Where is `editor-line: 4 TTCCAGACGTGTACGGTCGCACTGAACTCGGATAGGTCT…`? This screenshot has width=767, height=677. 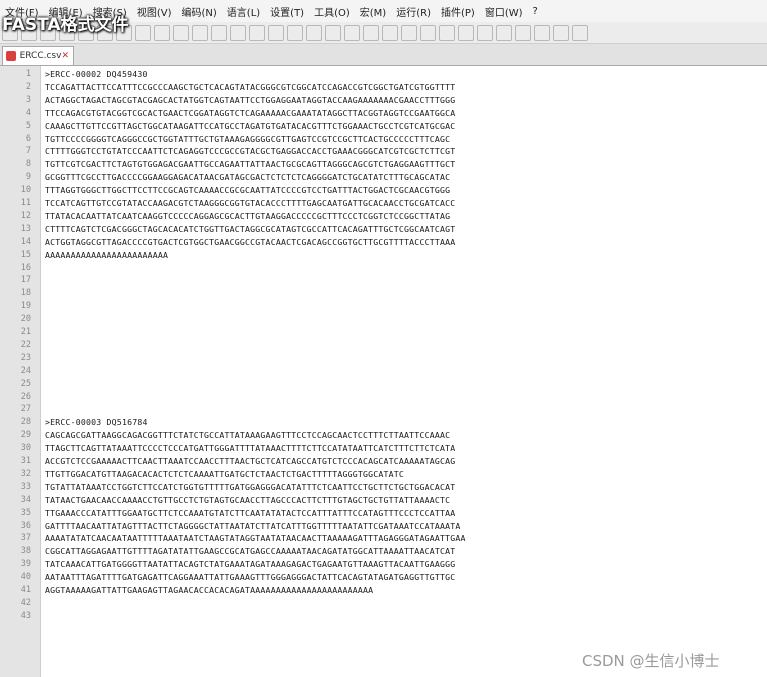 editor-line: 4 TTCCAGACGTGTACGGTCGCACTGAACTCGGATAGGTCT… is located at coordinates (383, 113).